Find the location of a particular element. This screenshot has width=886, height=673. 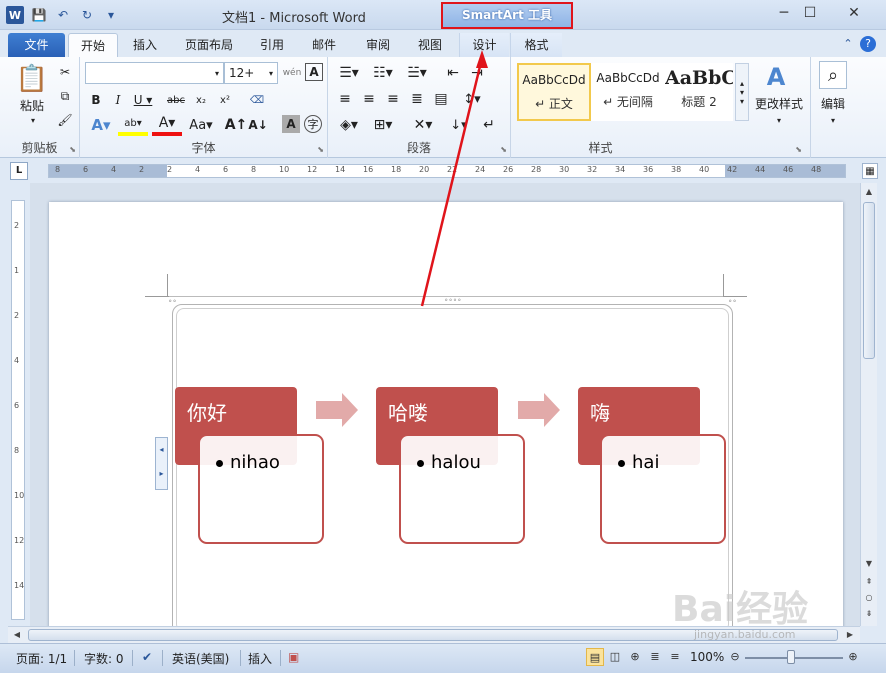

font-name-dropdown-icon: ▾ is located at coordinates (217, 73).